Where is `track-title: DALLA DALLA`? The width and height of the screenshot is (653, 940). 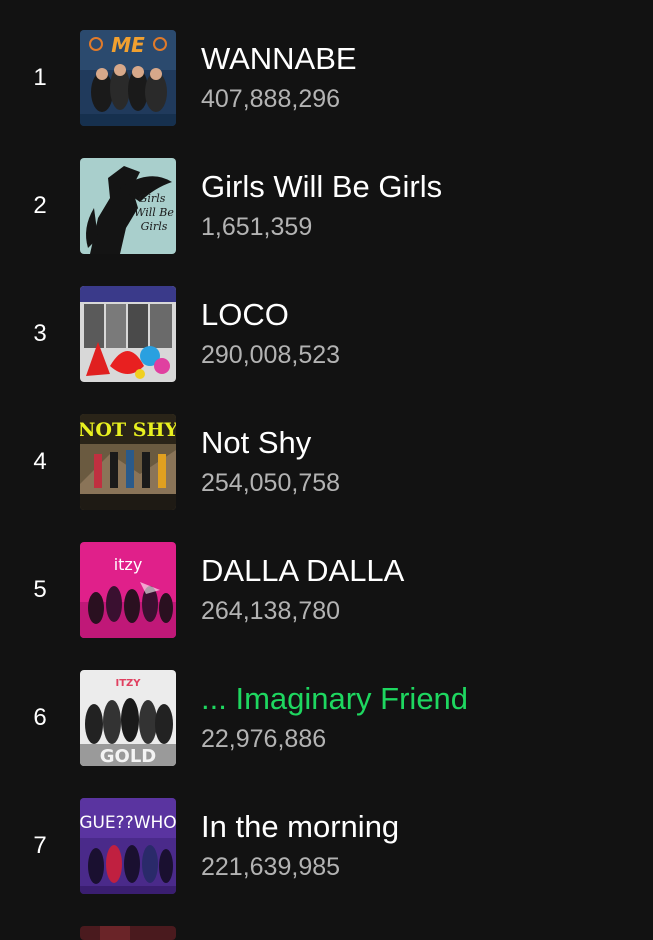
track-title: DALLA DALLA is located at coordinates (303, 570).